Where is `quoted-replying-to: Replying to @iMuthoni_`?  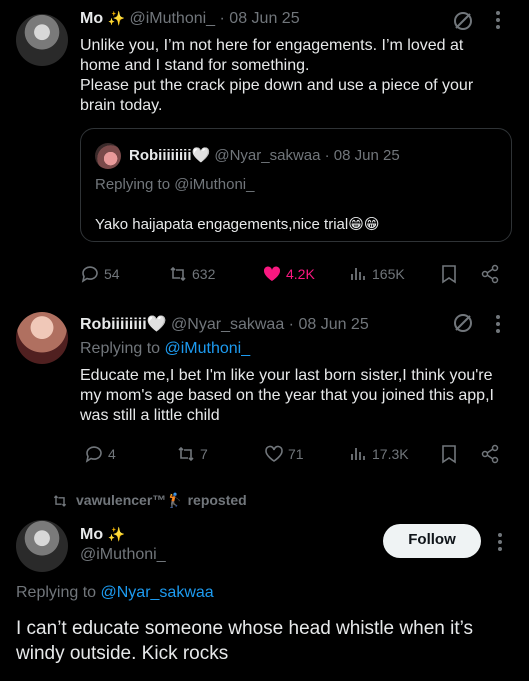
quoted-replying-to: Replying to @iMuthoni_ is located at coordinates (175, 184).